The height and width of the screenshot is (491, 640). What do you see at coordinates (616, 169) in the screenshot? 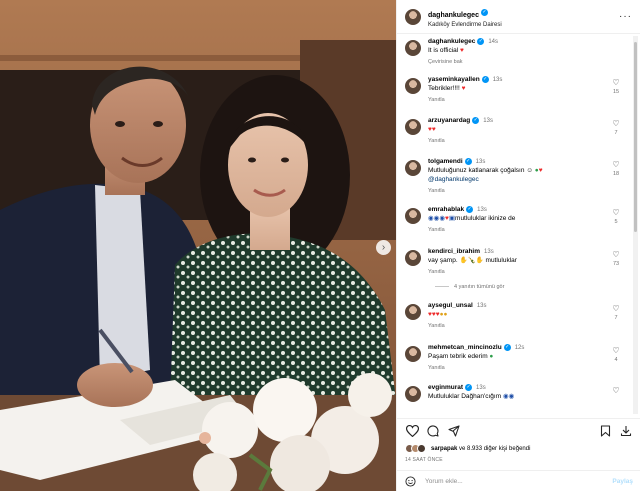
I see `comment-like: ♡ 18` at bounding box center [616, 169].